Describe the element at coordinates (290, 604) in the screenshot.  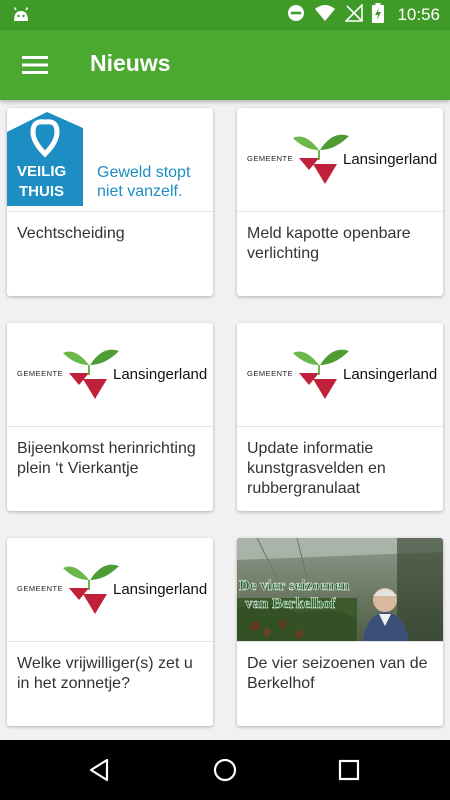
I see `svg-text: van Berkelhof` at that location.